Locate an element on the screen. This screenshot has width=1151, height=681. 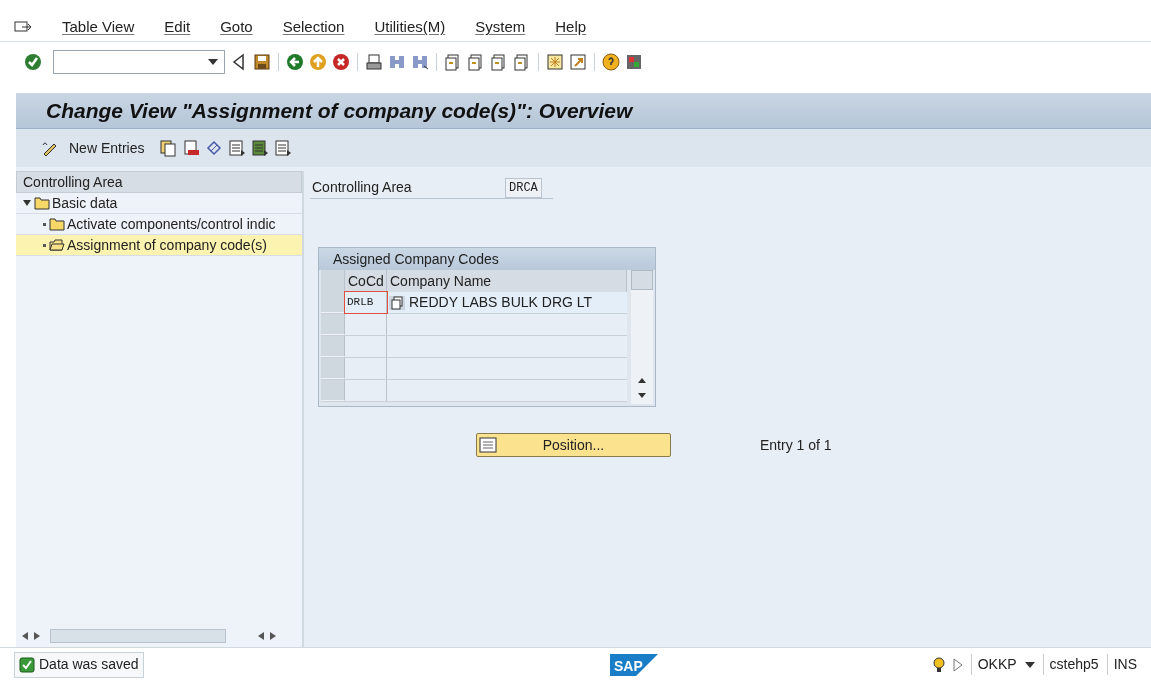
position-icon is located at coordinates (488, 445).